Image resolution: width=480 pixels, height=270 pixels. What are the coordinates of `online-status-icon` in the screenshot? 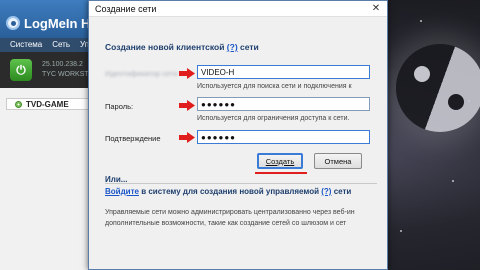 It's located at (18, 104).